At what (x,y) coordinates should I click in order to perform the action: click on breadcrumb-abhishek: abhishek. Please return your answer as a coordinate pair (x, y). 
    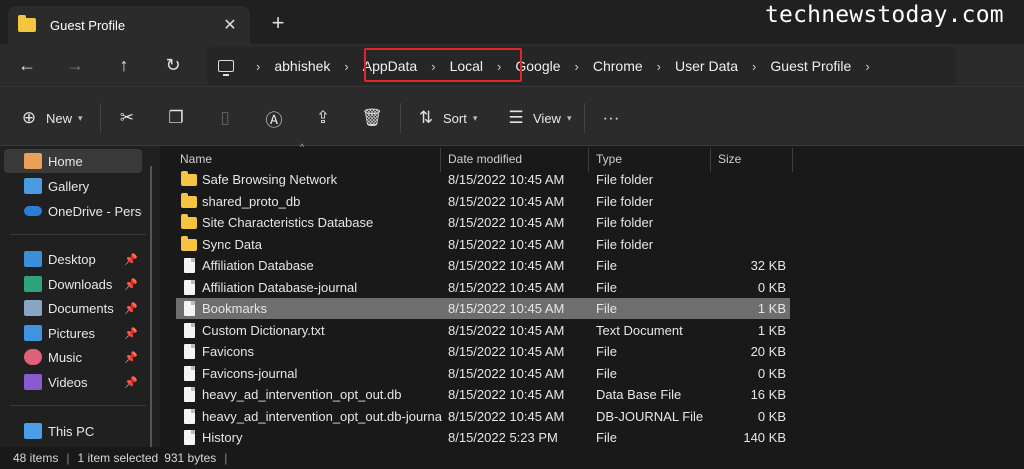
    Looking at the image, I should click on (302, 66).